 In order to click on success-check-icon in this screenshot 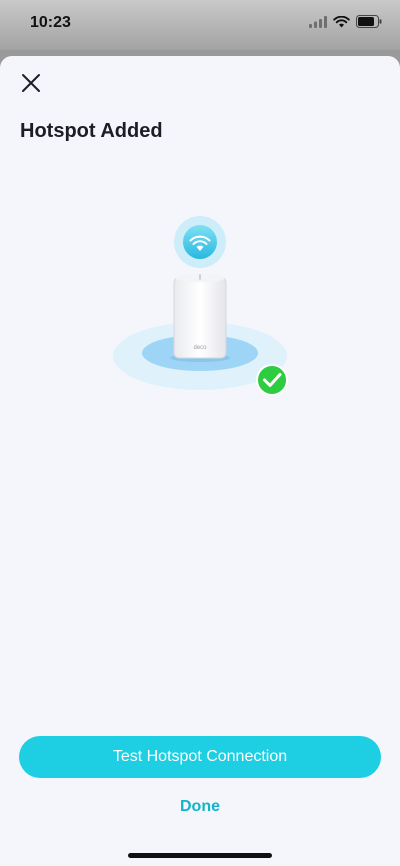, I will do `click(272, 380)`.